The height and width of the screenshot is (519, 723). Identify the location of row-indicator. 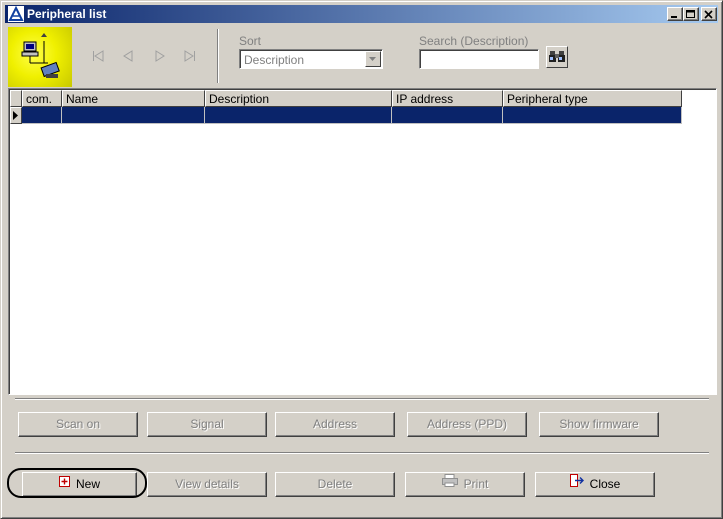
(16, 115).